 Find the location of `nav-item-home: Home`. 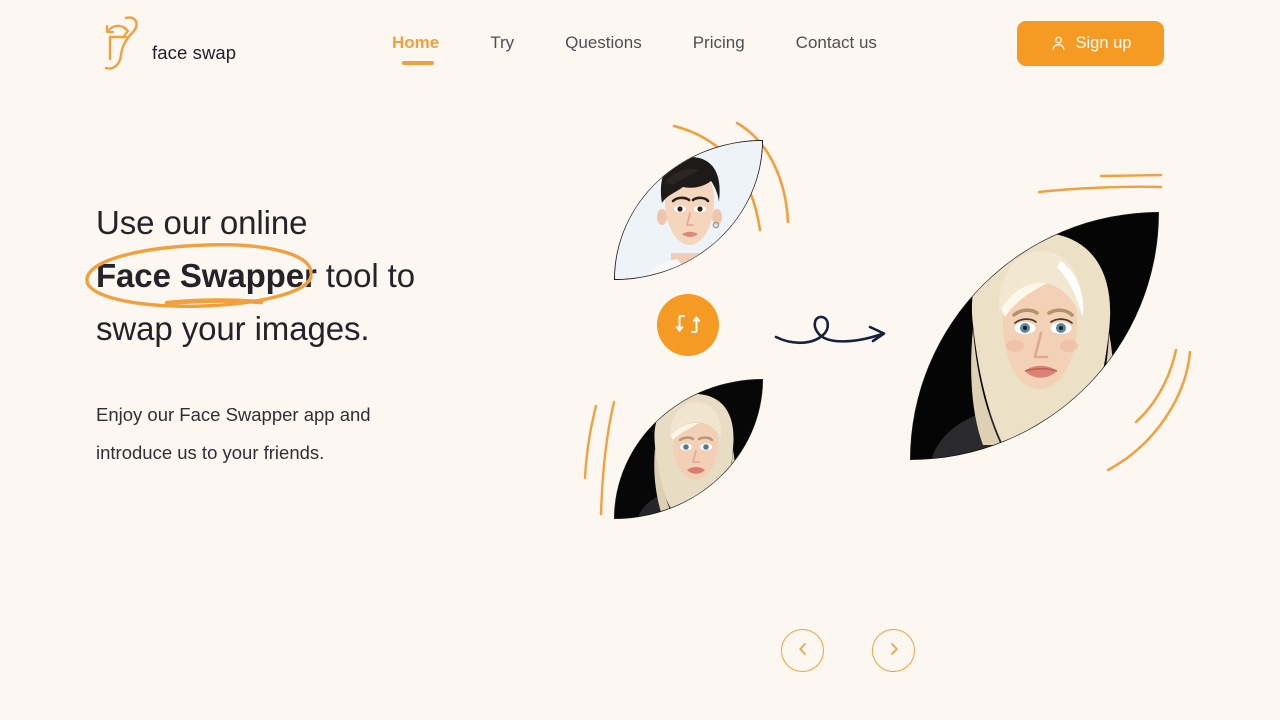

nav-item-home: Home is located at coordinates (416, 48).